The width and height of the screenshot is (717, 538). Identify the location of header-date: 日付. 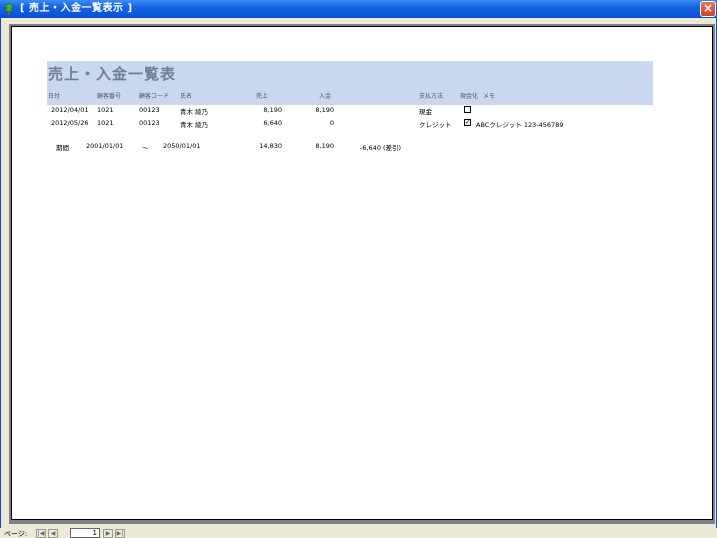
(54, 96).